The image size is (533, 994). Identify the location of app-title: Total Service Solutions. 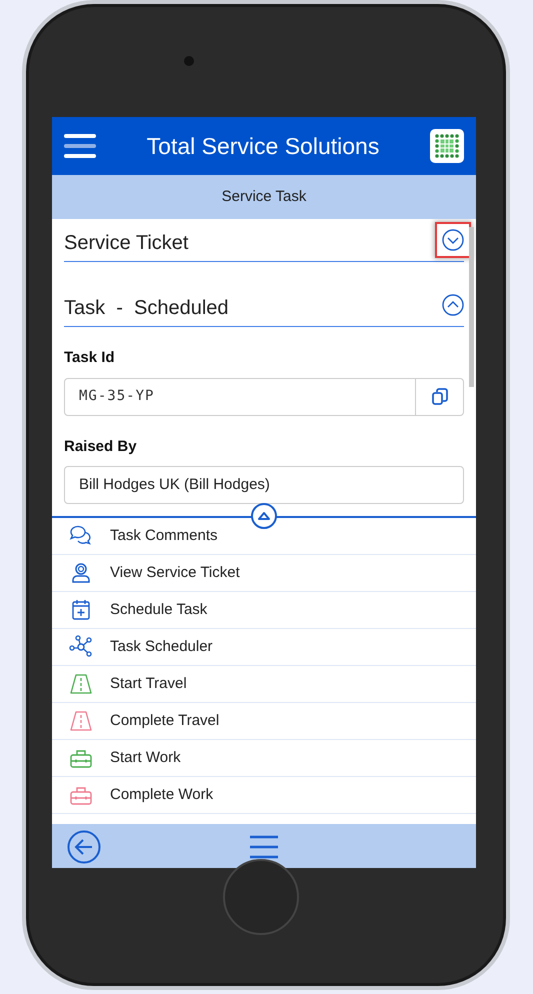
(263, 146).